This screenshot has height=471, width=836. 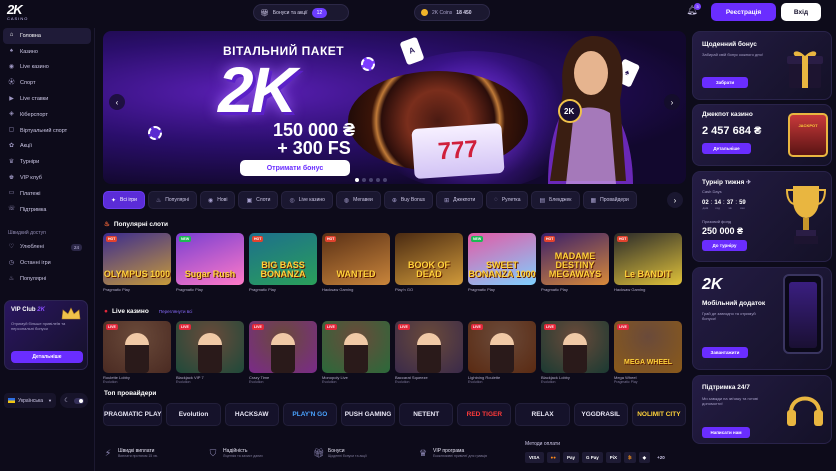 I want to click on theme-toggle: ☾, so click(x=74, y=400).